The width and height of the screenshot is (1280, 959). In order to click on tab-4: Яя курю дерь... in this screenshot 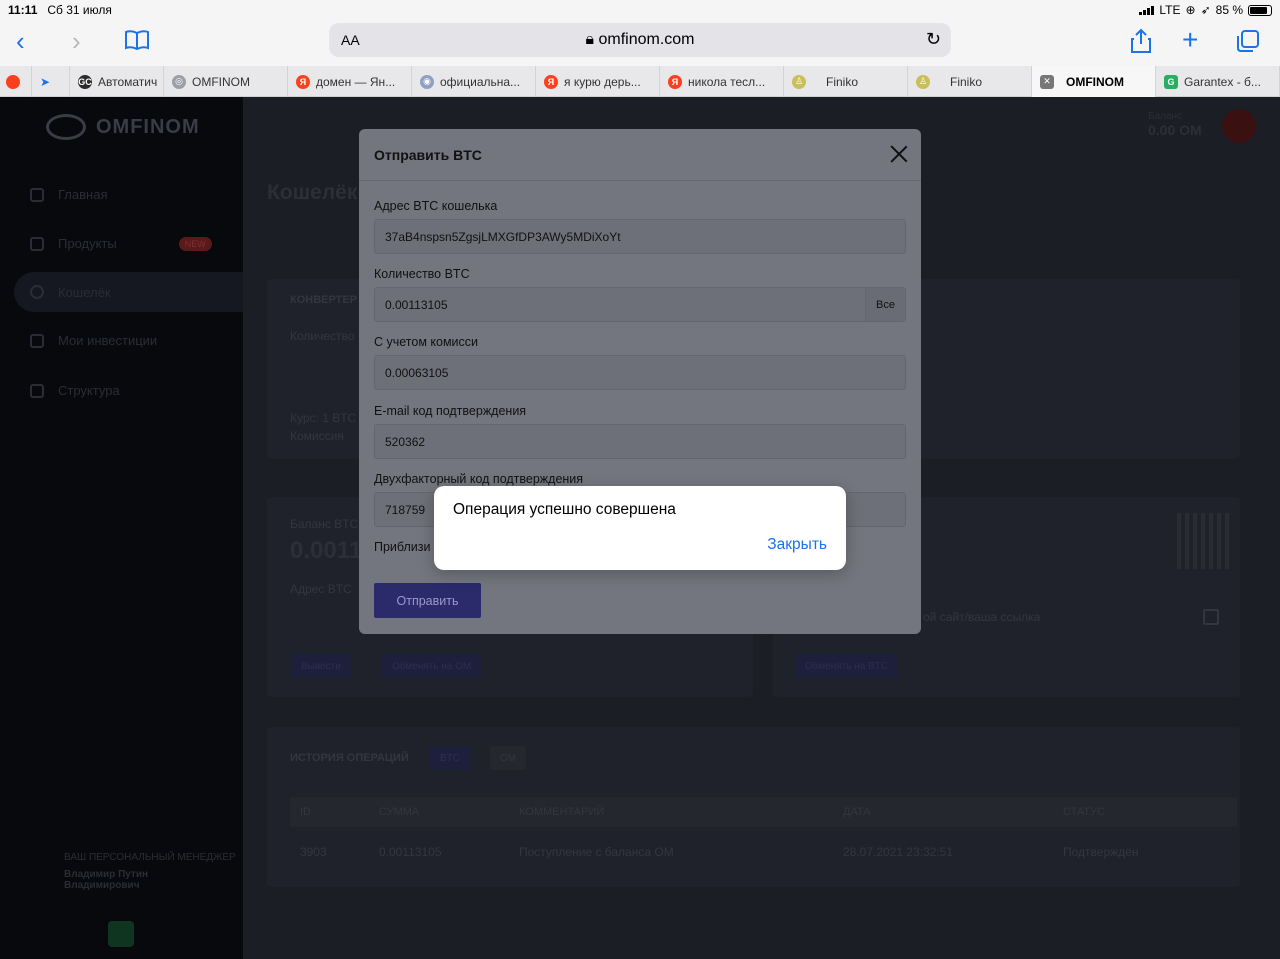, I will do `click(598, 81)`.